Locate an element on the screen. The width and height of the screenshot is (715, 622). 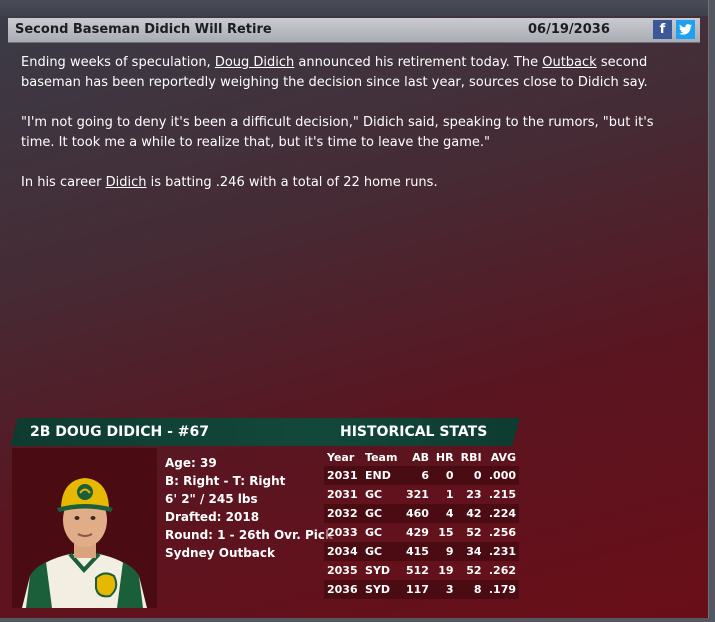
stats-header-row: Year Team AB HR RBI AVG is located at coordinates (421, 457).